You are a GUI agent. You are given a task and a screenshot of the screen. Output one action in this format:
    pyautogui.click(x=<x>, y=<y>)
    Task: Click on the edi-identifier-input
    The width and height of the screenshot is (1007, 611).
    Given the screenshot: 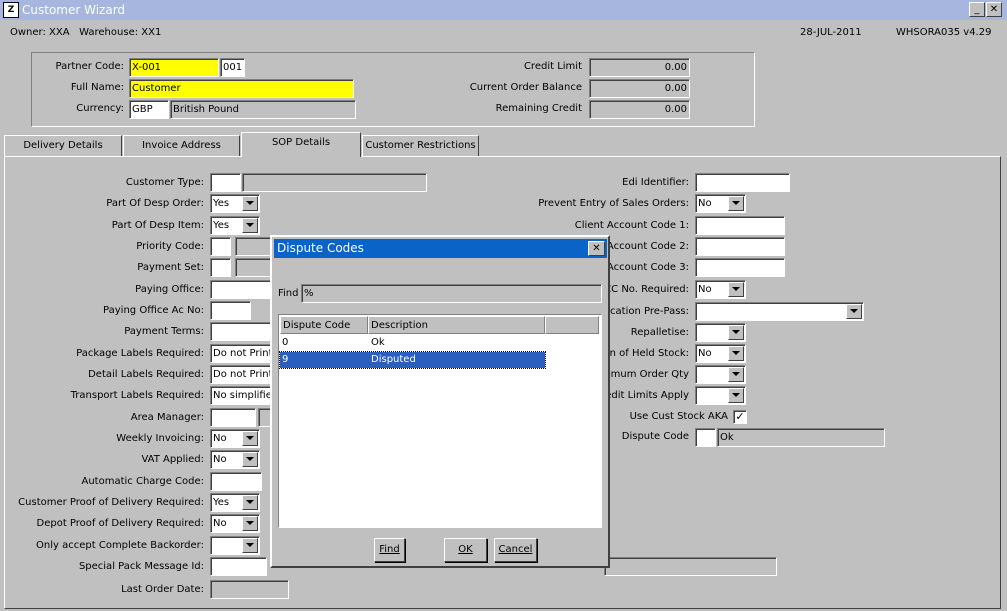 What is the action you would take?
    pyautogui.click(x=742, y=182)
    